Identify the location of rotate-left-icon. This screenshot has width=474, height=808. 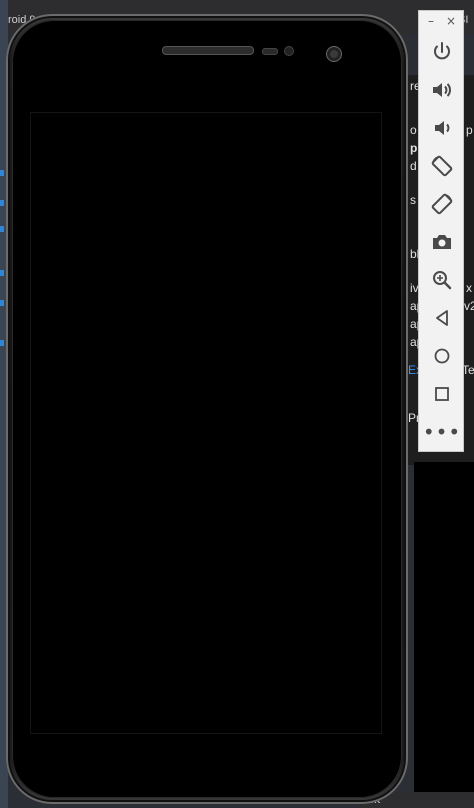
(442, 166).